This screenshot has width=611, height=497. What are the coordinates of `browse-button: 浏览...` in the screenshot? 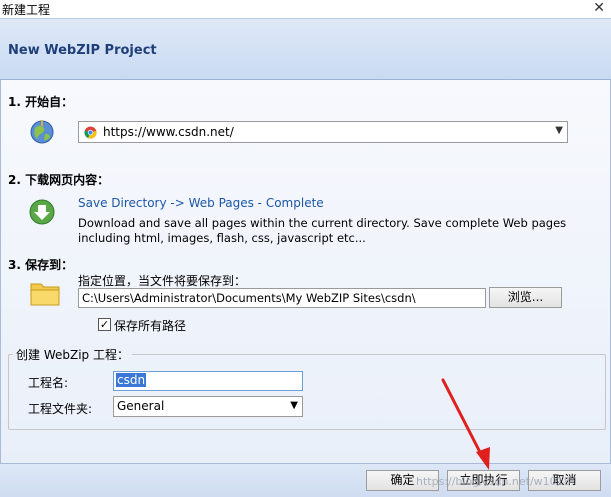 It's located at (525, 297).